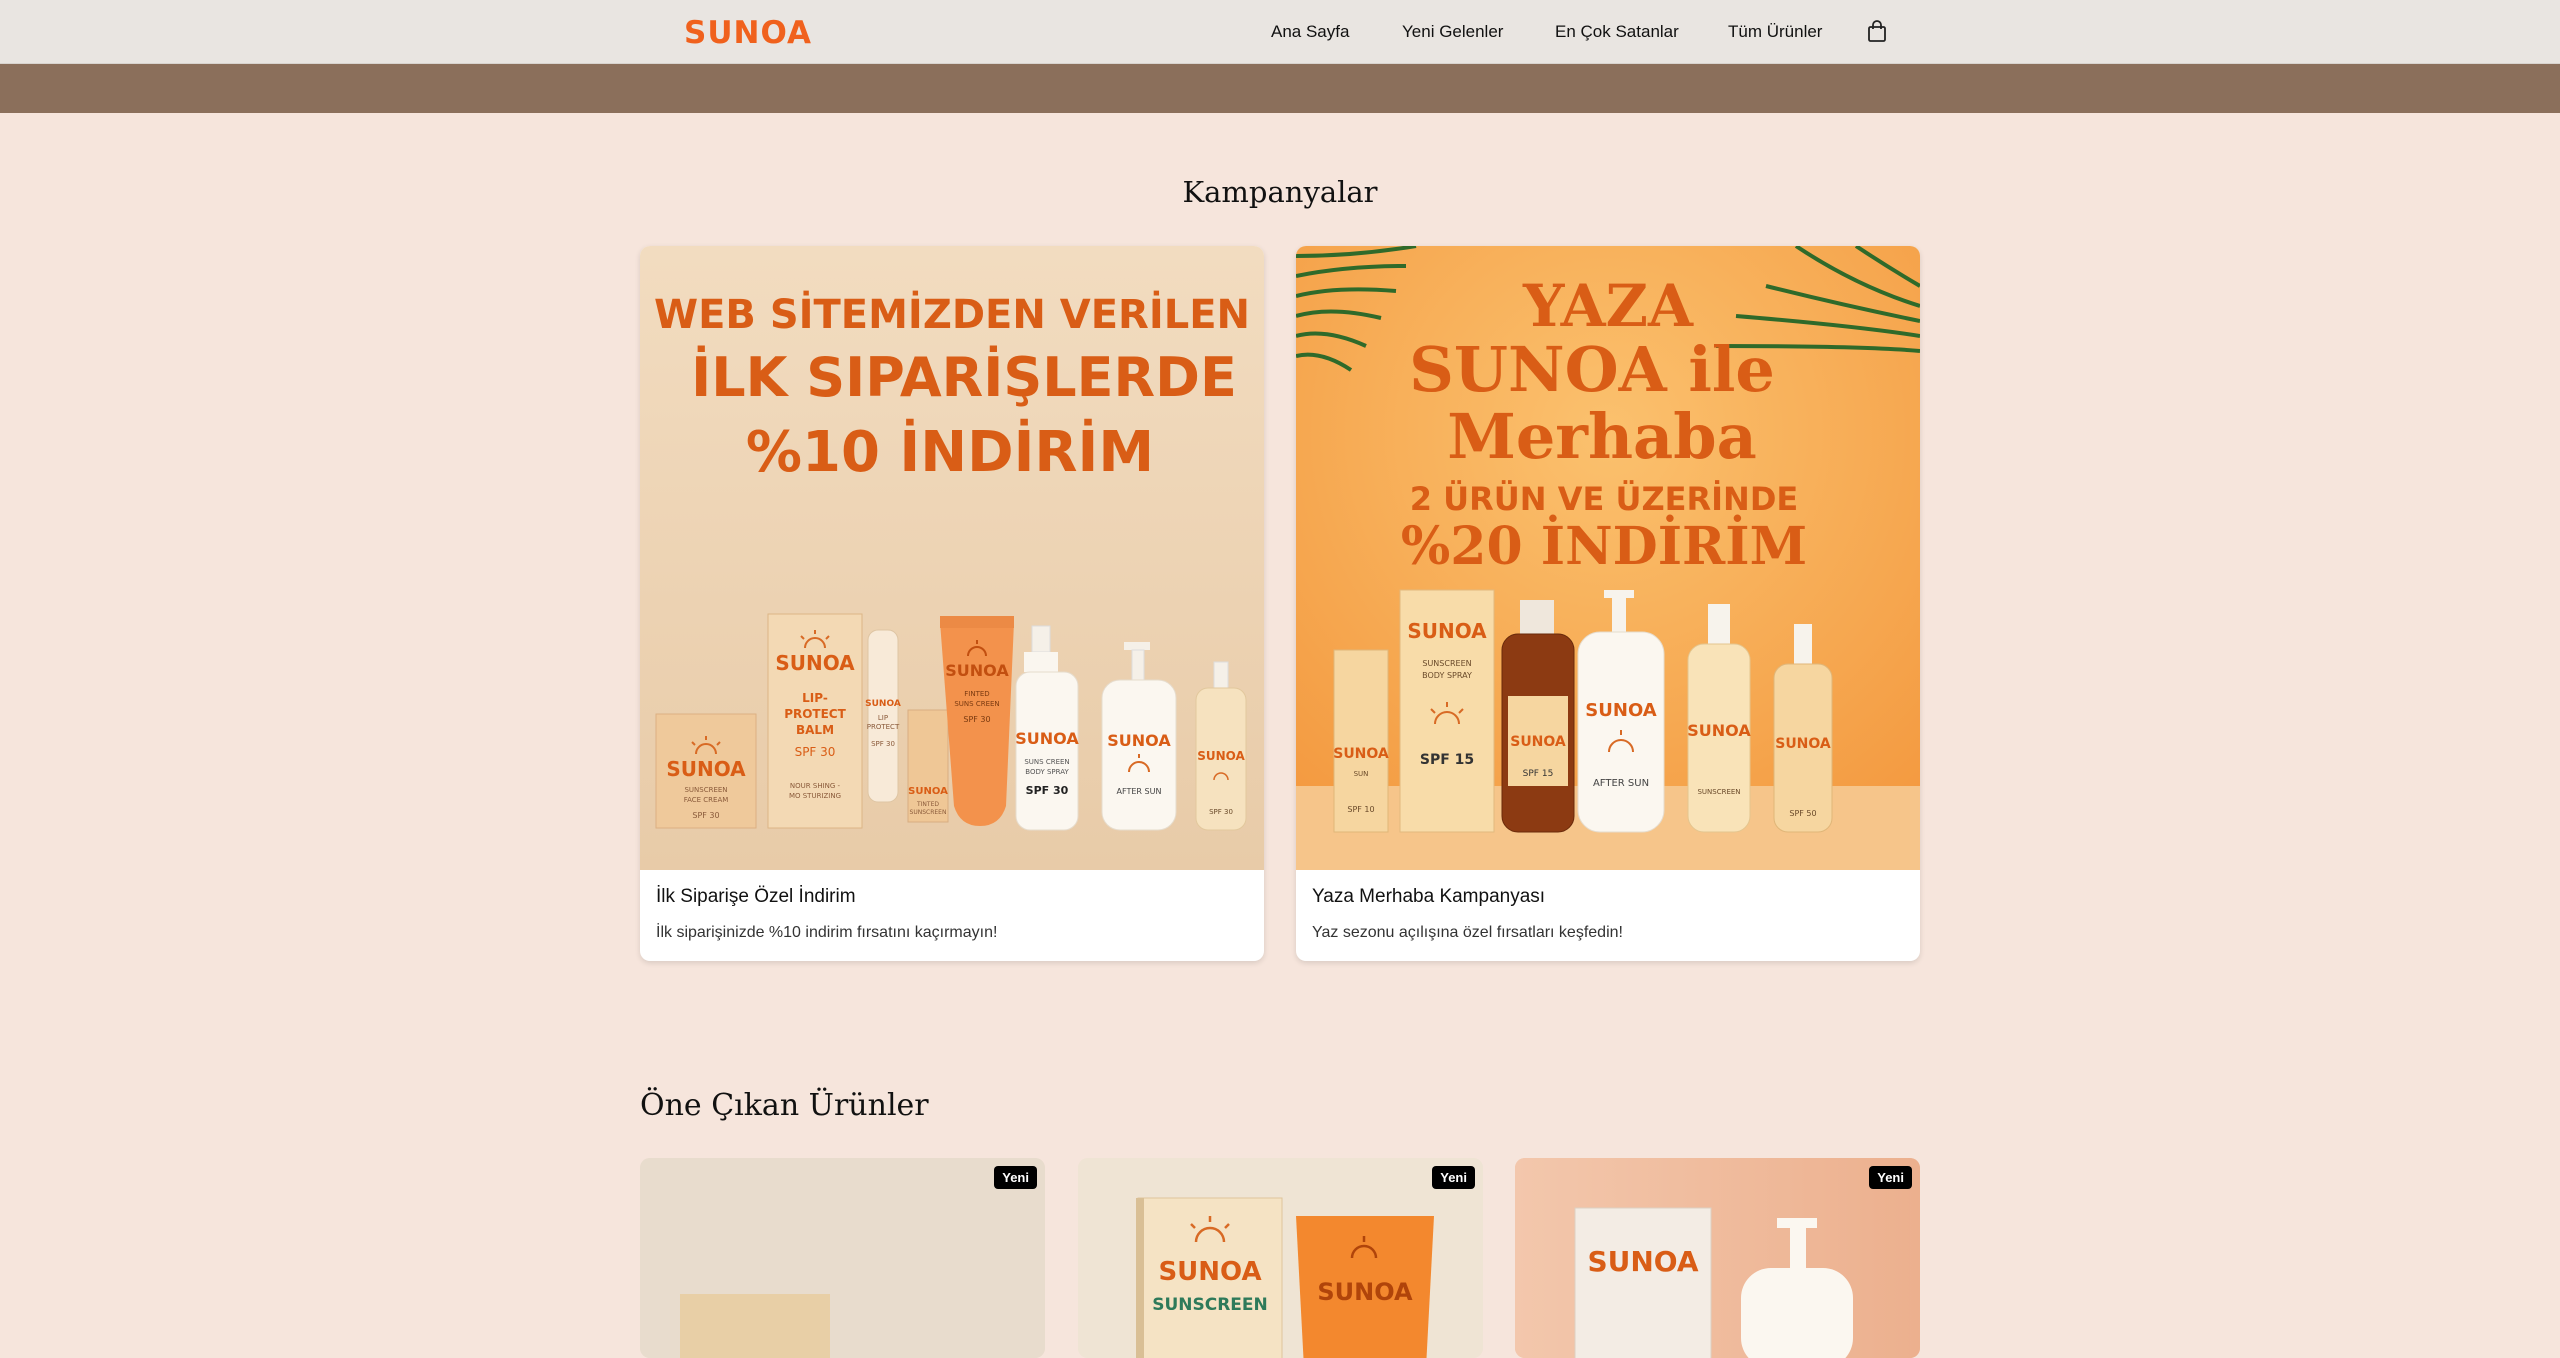  I want to click on product-image-2: SUNOA SUNSCREEN SUNOA, so click(1280, 1258).